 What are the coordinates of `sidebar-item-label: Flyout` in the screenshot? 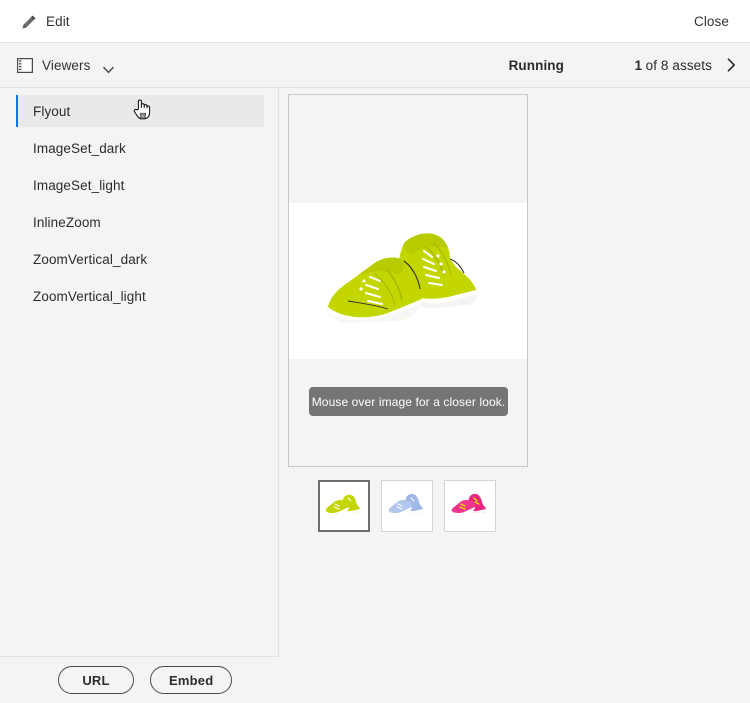 It's located at (52, 111).